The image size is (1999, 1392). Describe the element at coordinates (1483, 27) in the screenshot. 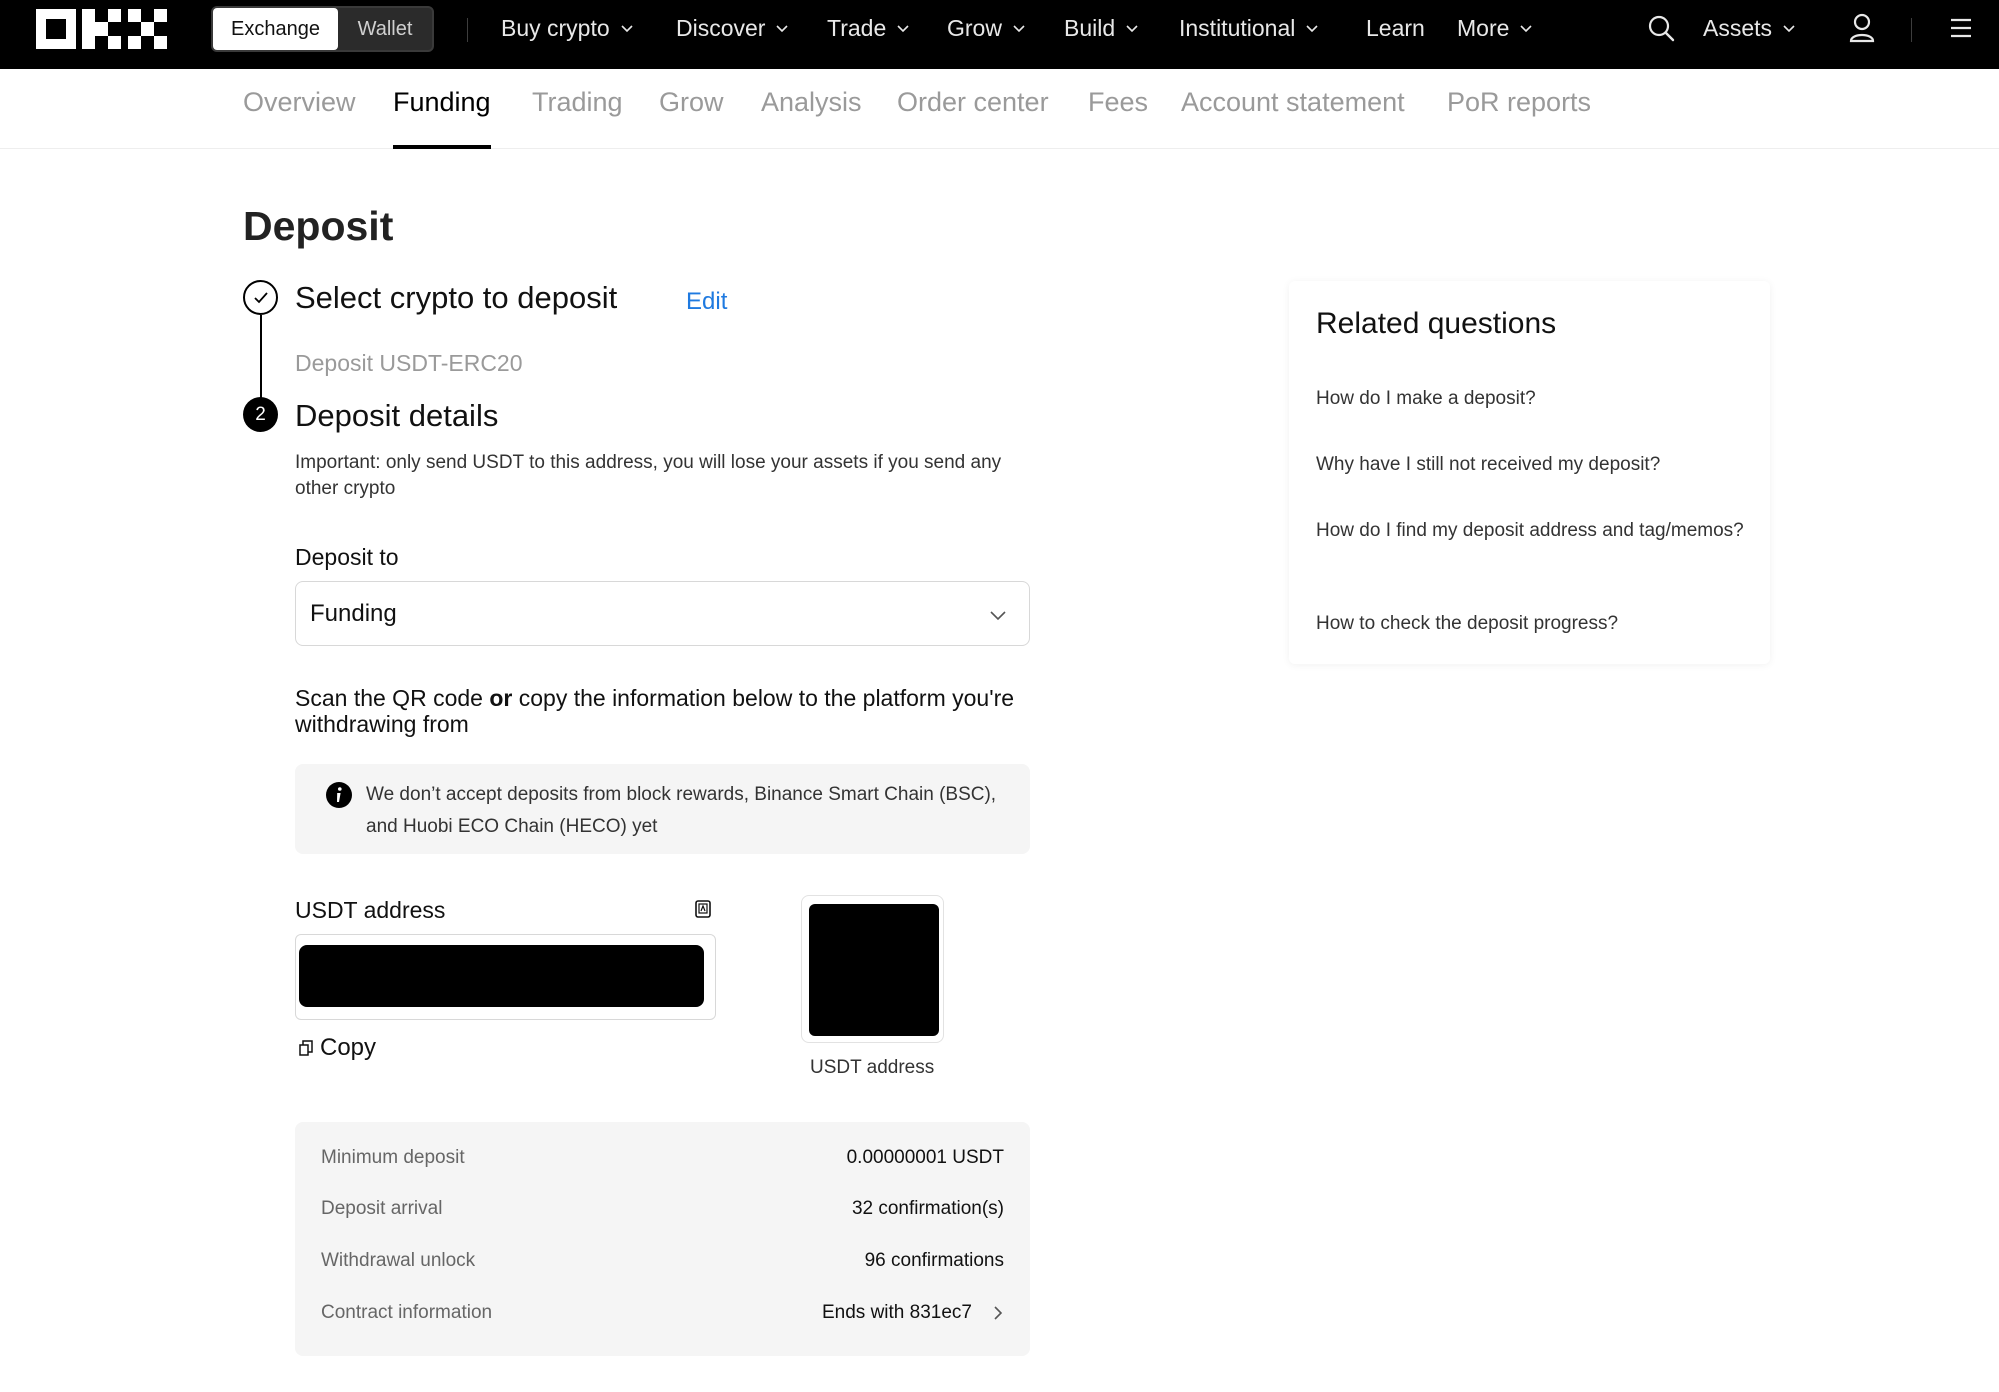

I see `nav-label: More` at that location.